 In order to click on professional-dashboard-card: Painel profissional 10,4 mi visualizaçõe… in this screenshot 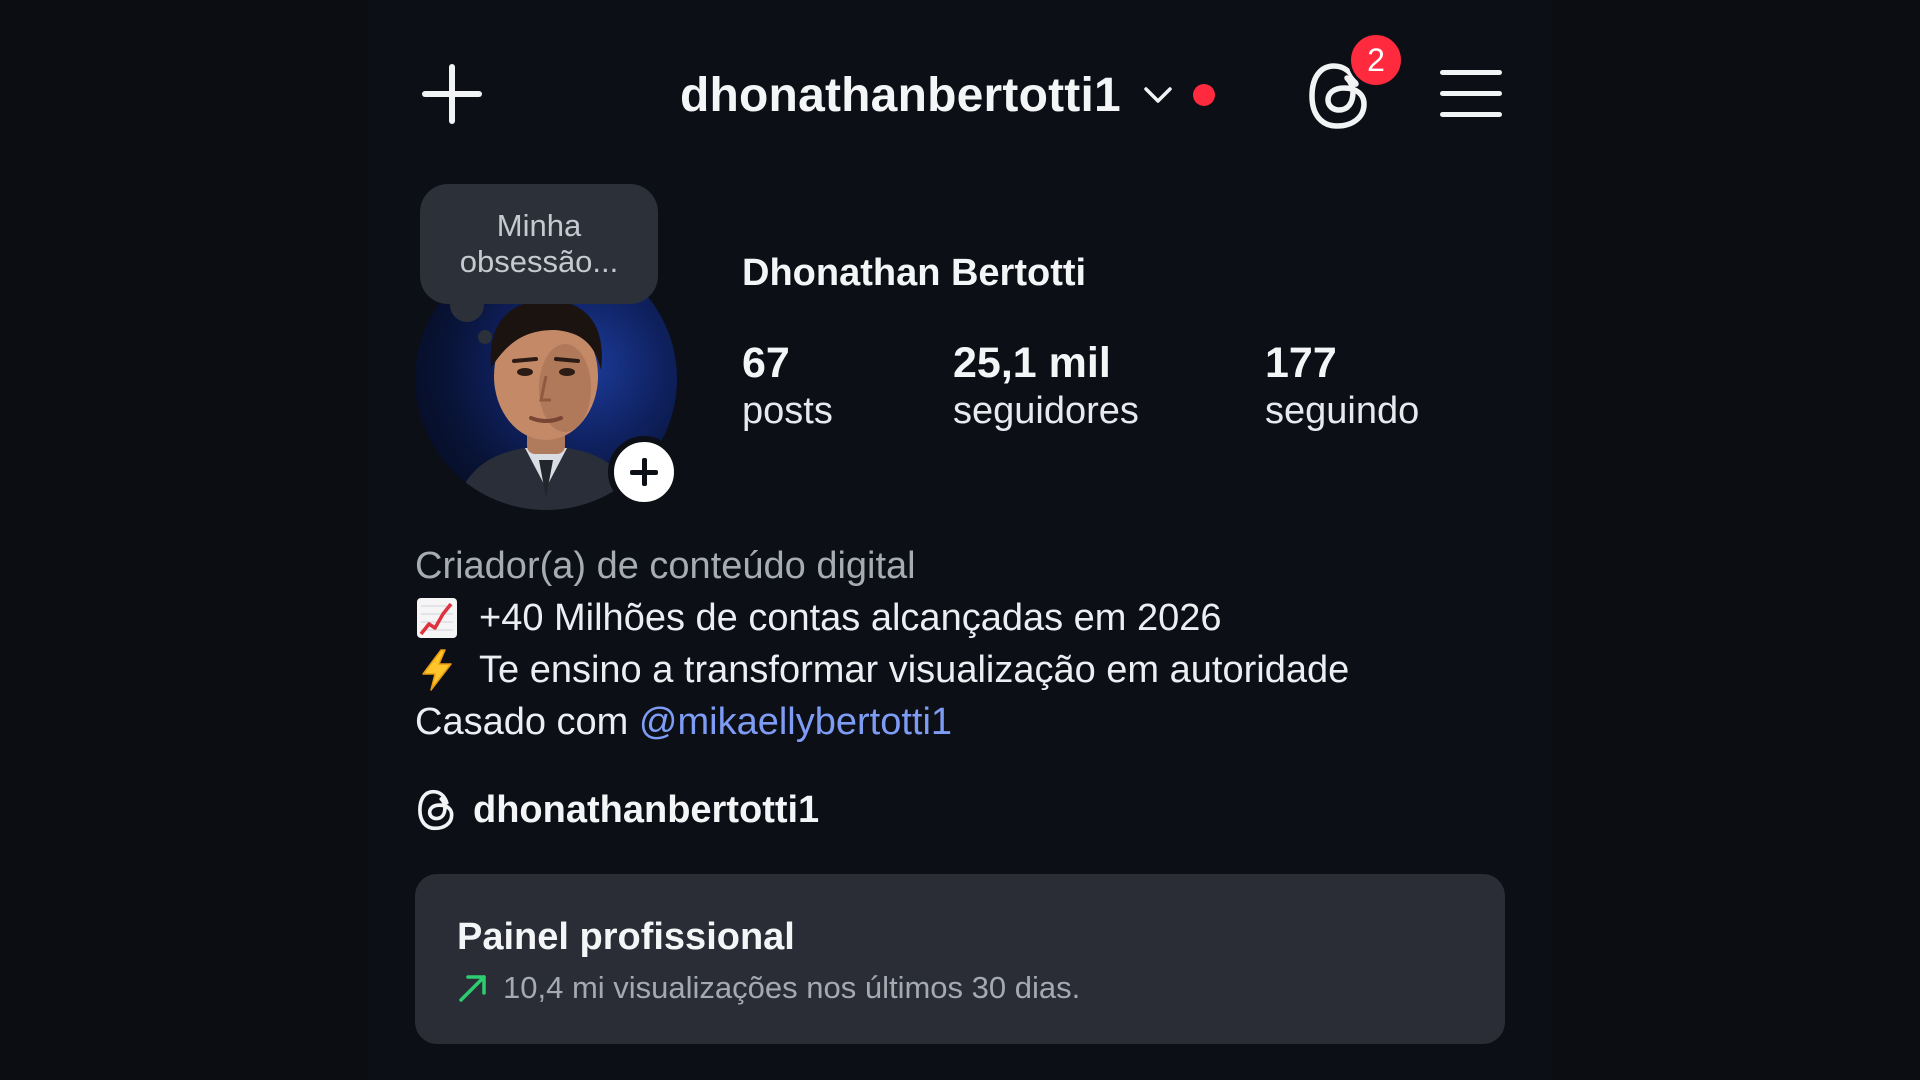, I will do `click(960, 959)`.